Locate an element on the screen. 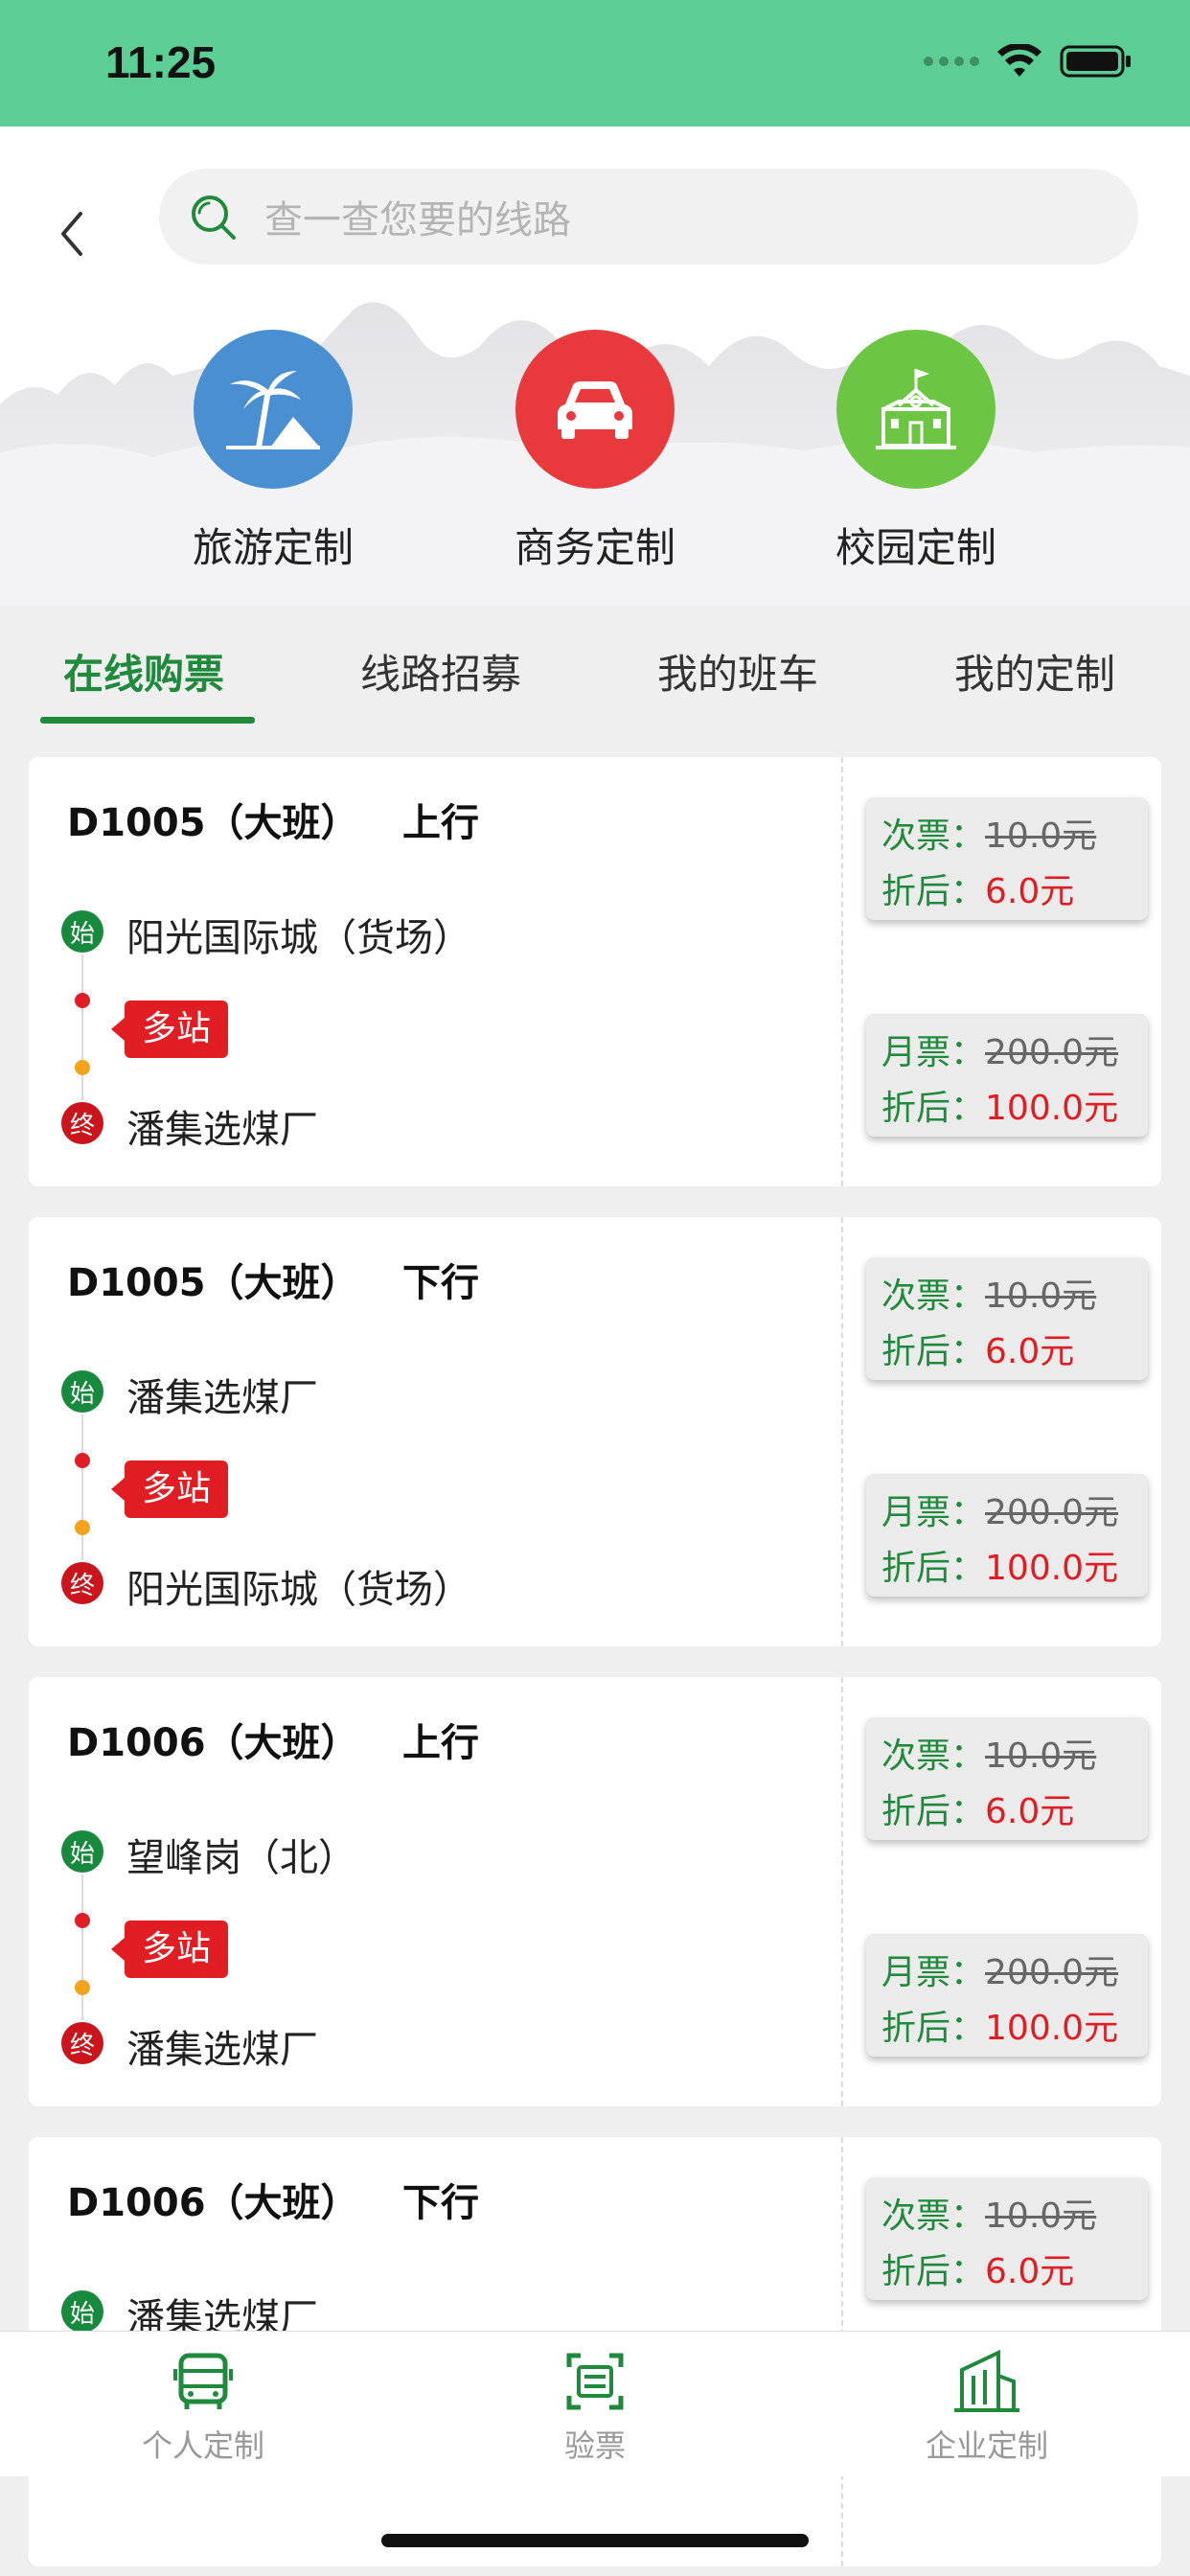 The width and height of the screenshot is (1190, 2576). palm-tree-icon is located at coordinates (273, 409).